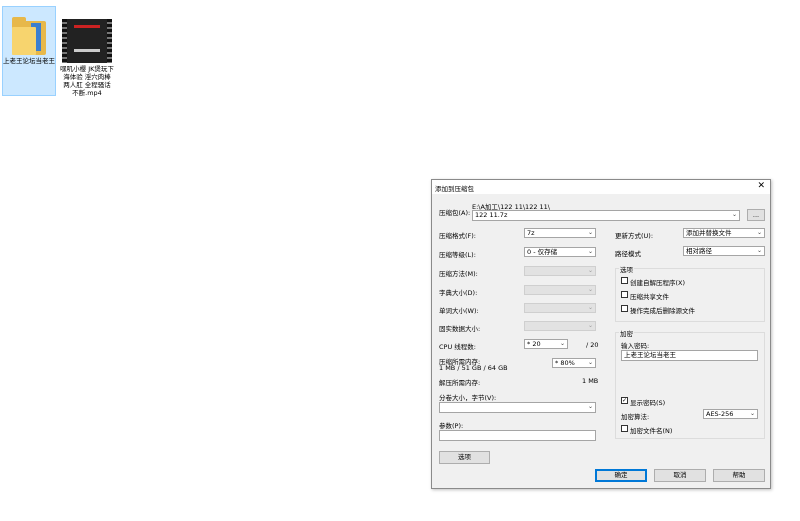 This screenshot has height=521, width=800. I want to click on ok-button: 确定, so click(621, 475).